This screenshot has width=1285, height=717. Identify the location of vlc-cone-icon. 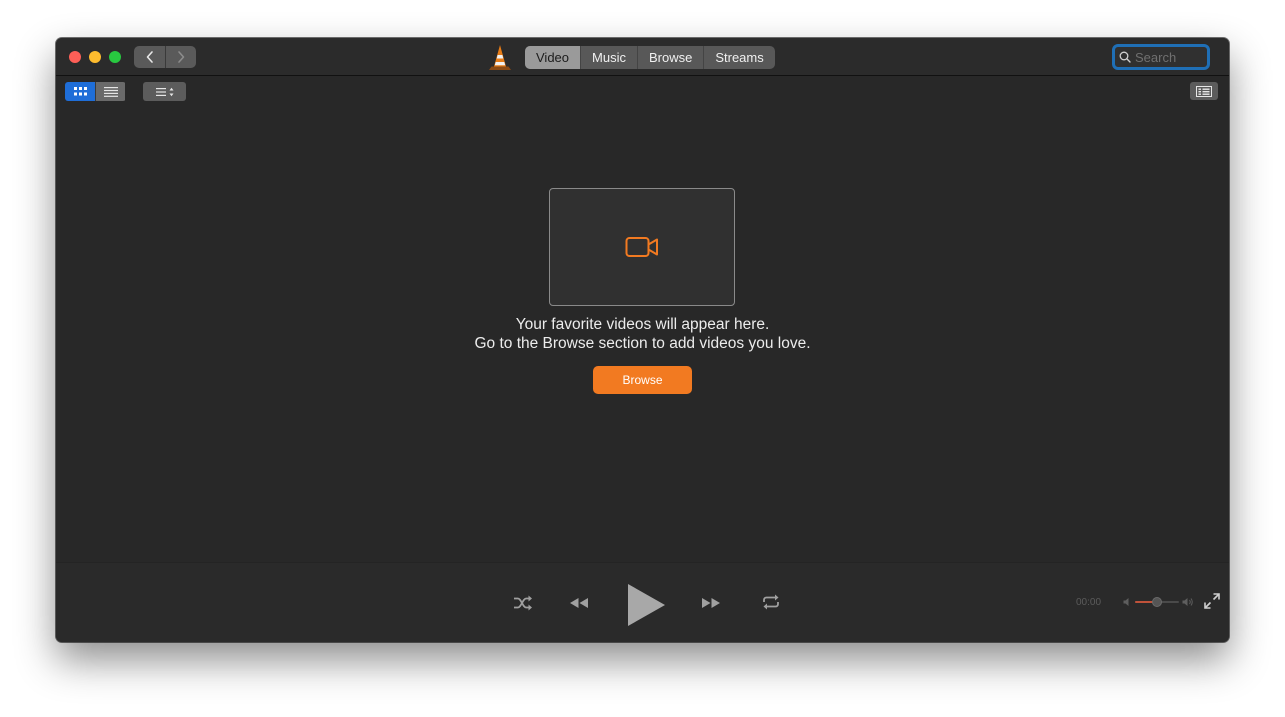
(500, 57).